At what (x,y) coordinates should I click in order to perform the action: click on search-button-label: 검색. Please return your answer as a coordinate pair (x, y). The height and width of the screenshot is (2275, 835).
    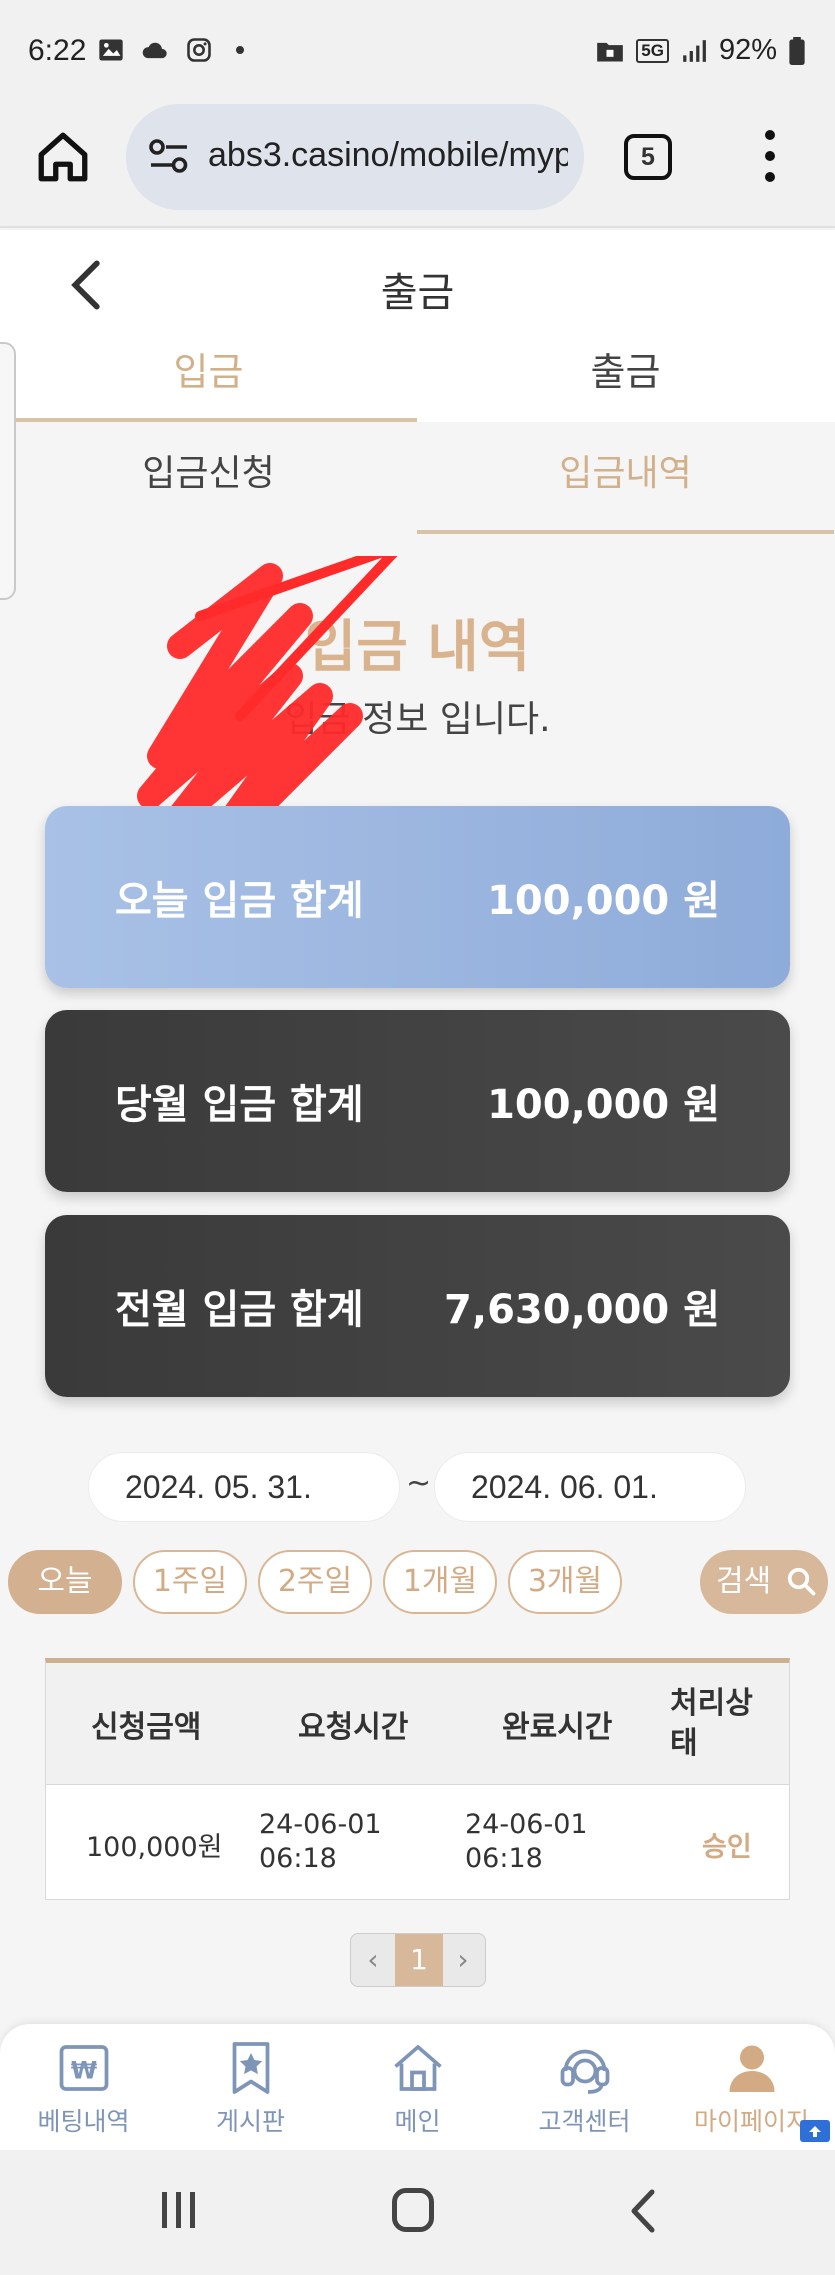
    Looking at the image, I should click on (744, 1581).